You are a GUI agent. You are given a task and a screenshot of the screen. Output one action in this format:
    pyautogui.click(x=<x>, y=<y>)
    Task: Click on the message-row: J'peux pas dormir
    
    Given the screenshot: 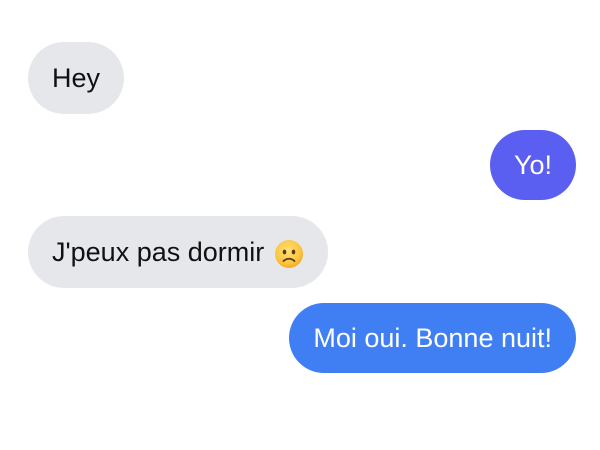 What is the action you would take?
    pyautogui.click(x=302, y=252)
    